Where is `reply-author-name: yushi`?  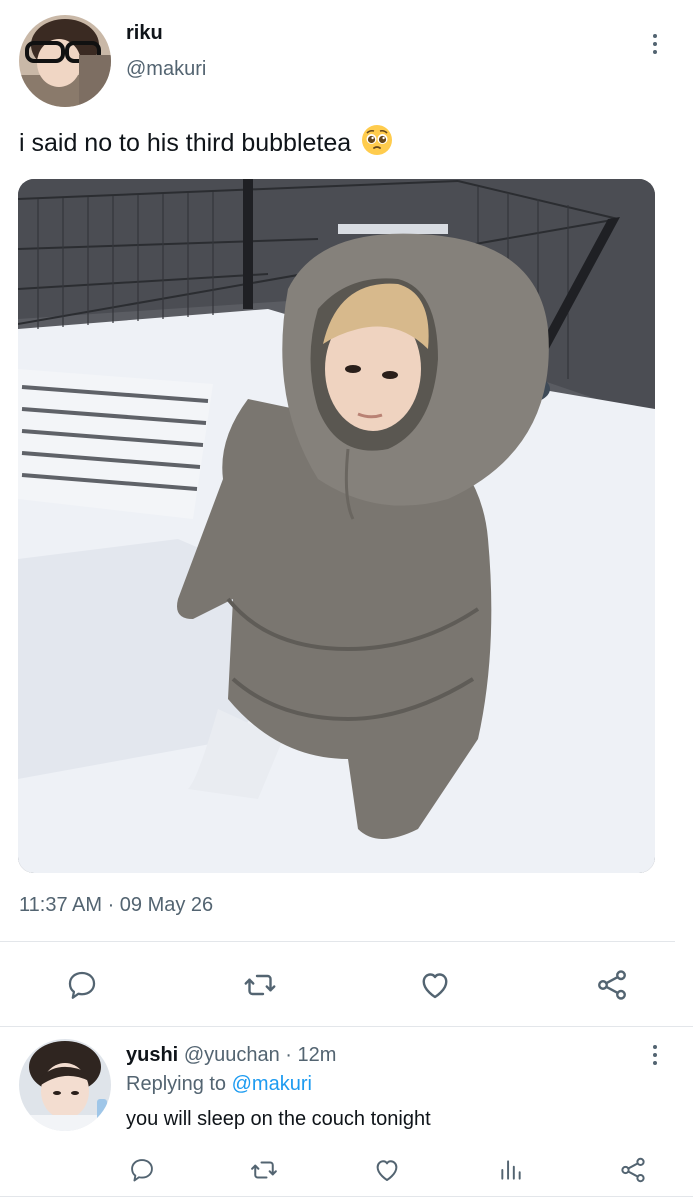 reply-author-name: yushi is located at coordinates (152, 1055).